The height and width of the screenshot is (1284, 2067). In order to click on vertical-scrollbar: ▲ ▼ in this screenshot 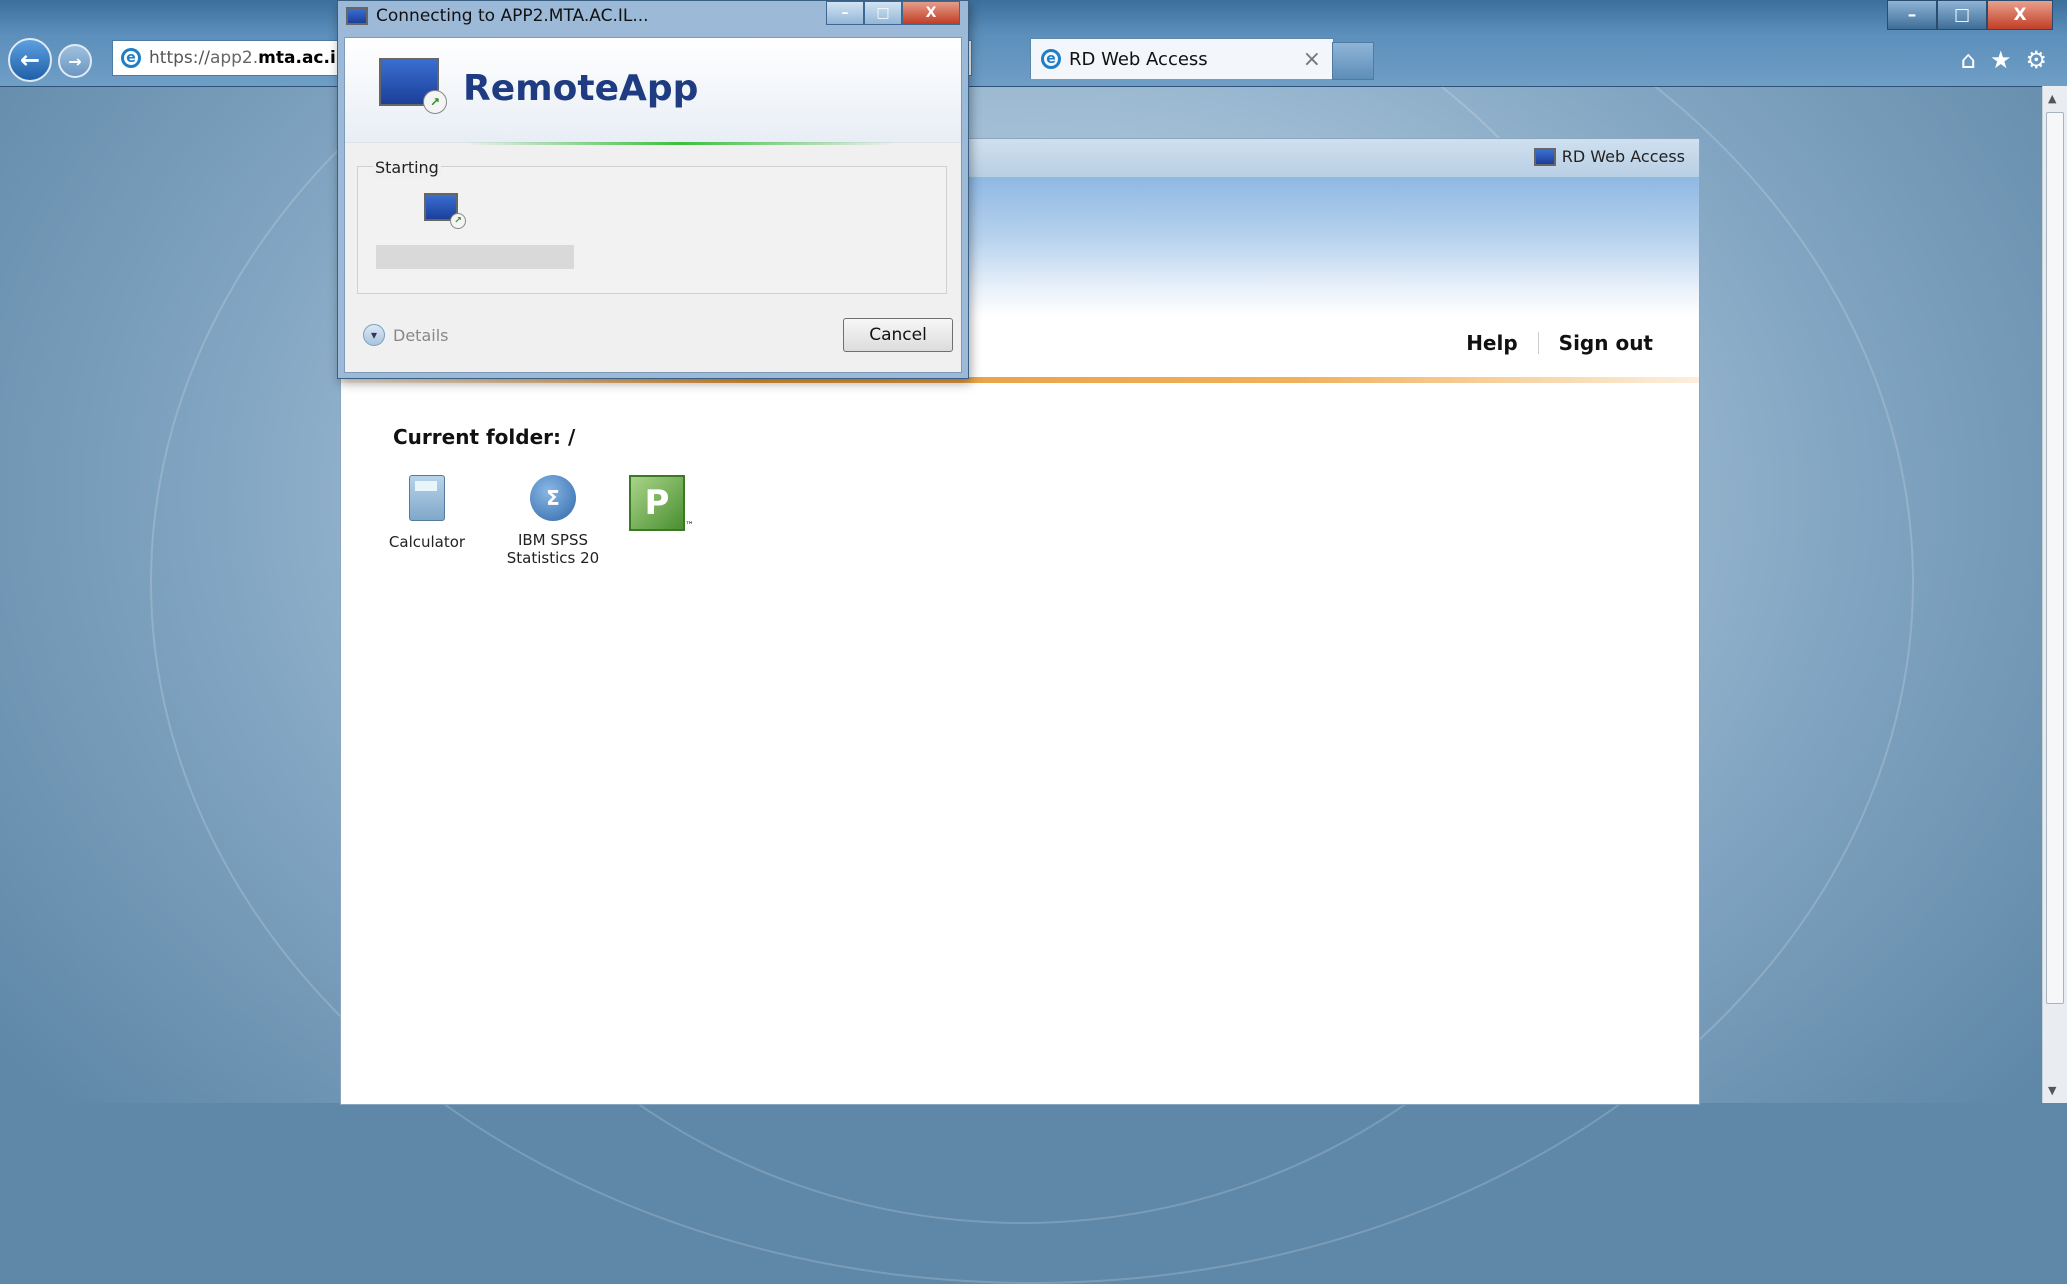, I will do `click(2054, 594)`.